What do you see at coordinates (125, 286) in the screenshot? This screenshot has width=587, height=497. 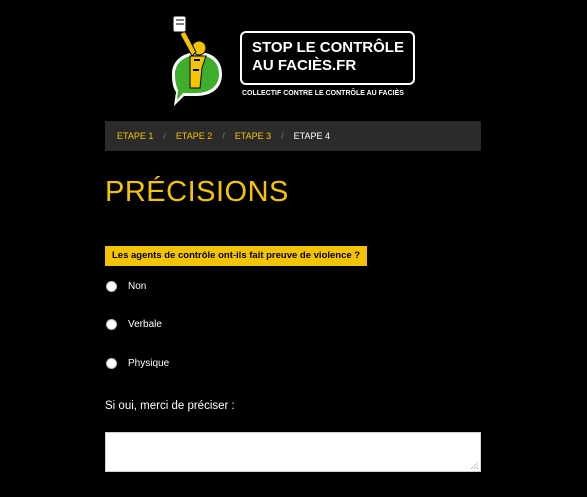 I see `option-non: Non` at bounding box center [125, 286].